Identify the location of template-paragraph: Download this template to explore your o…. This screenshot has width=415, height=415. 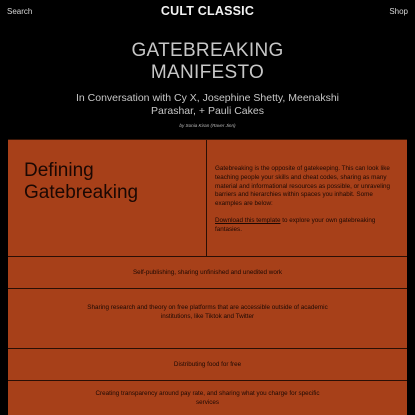
(305, 226).